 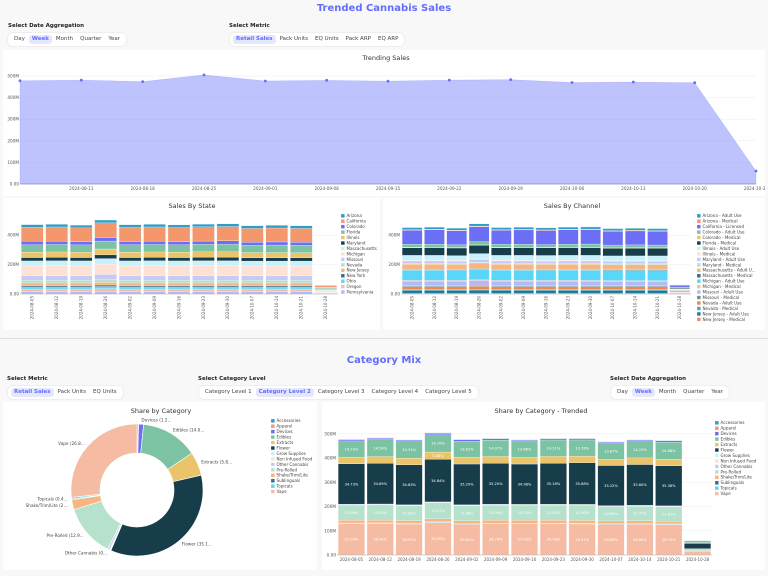 I want to click on legend-item: Arizona - Medical, so click(x=717, y=221).